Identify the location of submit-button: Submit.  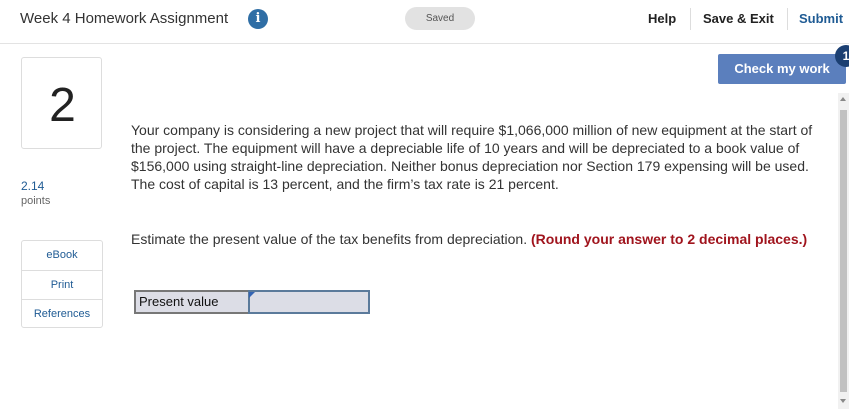
(821, 18).